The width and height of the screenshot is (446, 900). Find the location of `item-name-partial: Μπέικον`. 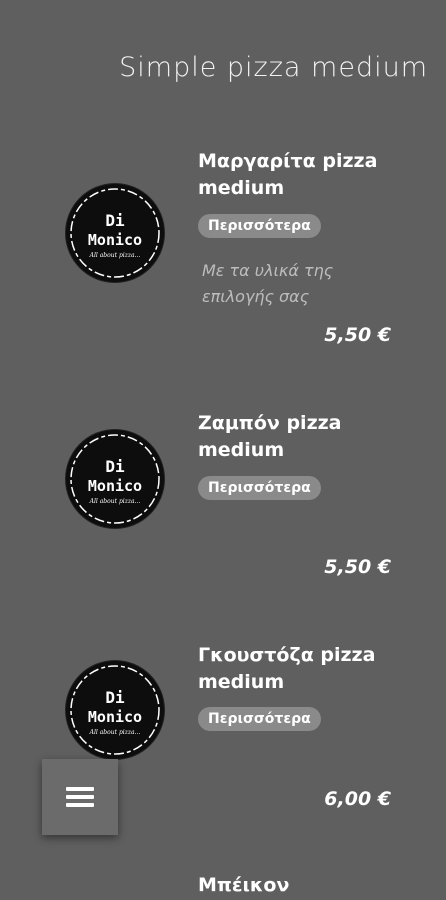

item-name-partial: Μπέικον is located at coordinates (244, 885).